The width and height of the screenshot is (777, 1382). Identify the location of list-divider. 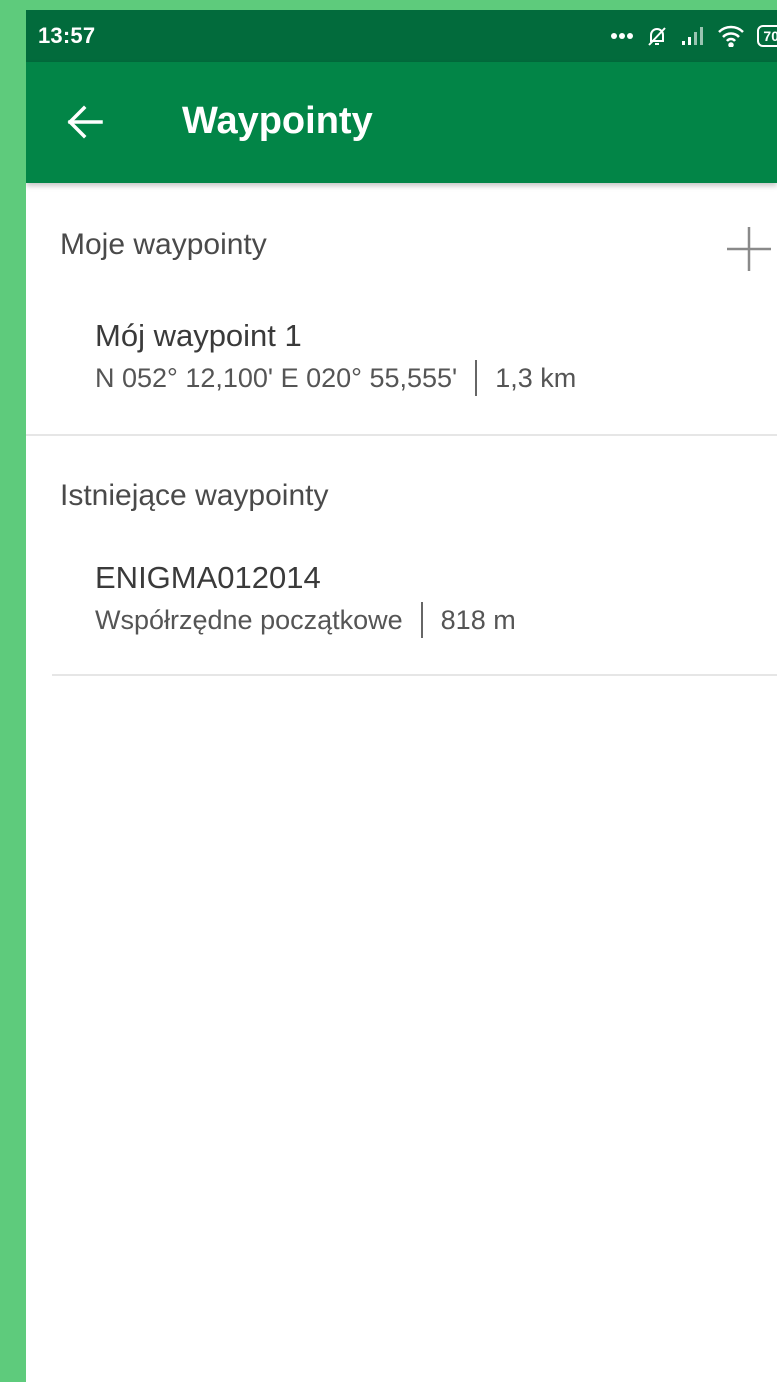
(414, 675).